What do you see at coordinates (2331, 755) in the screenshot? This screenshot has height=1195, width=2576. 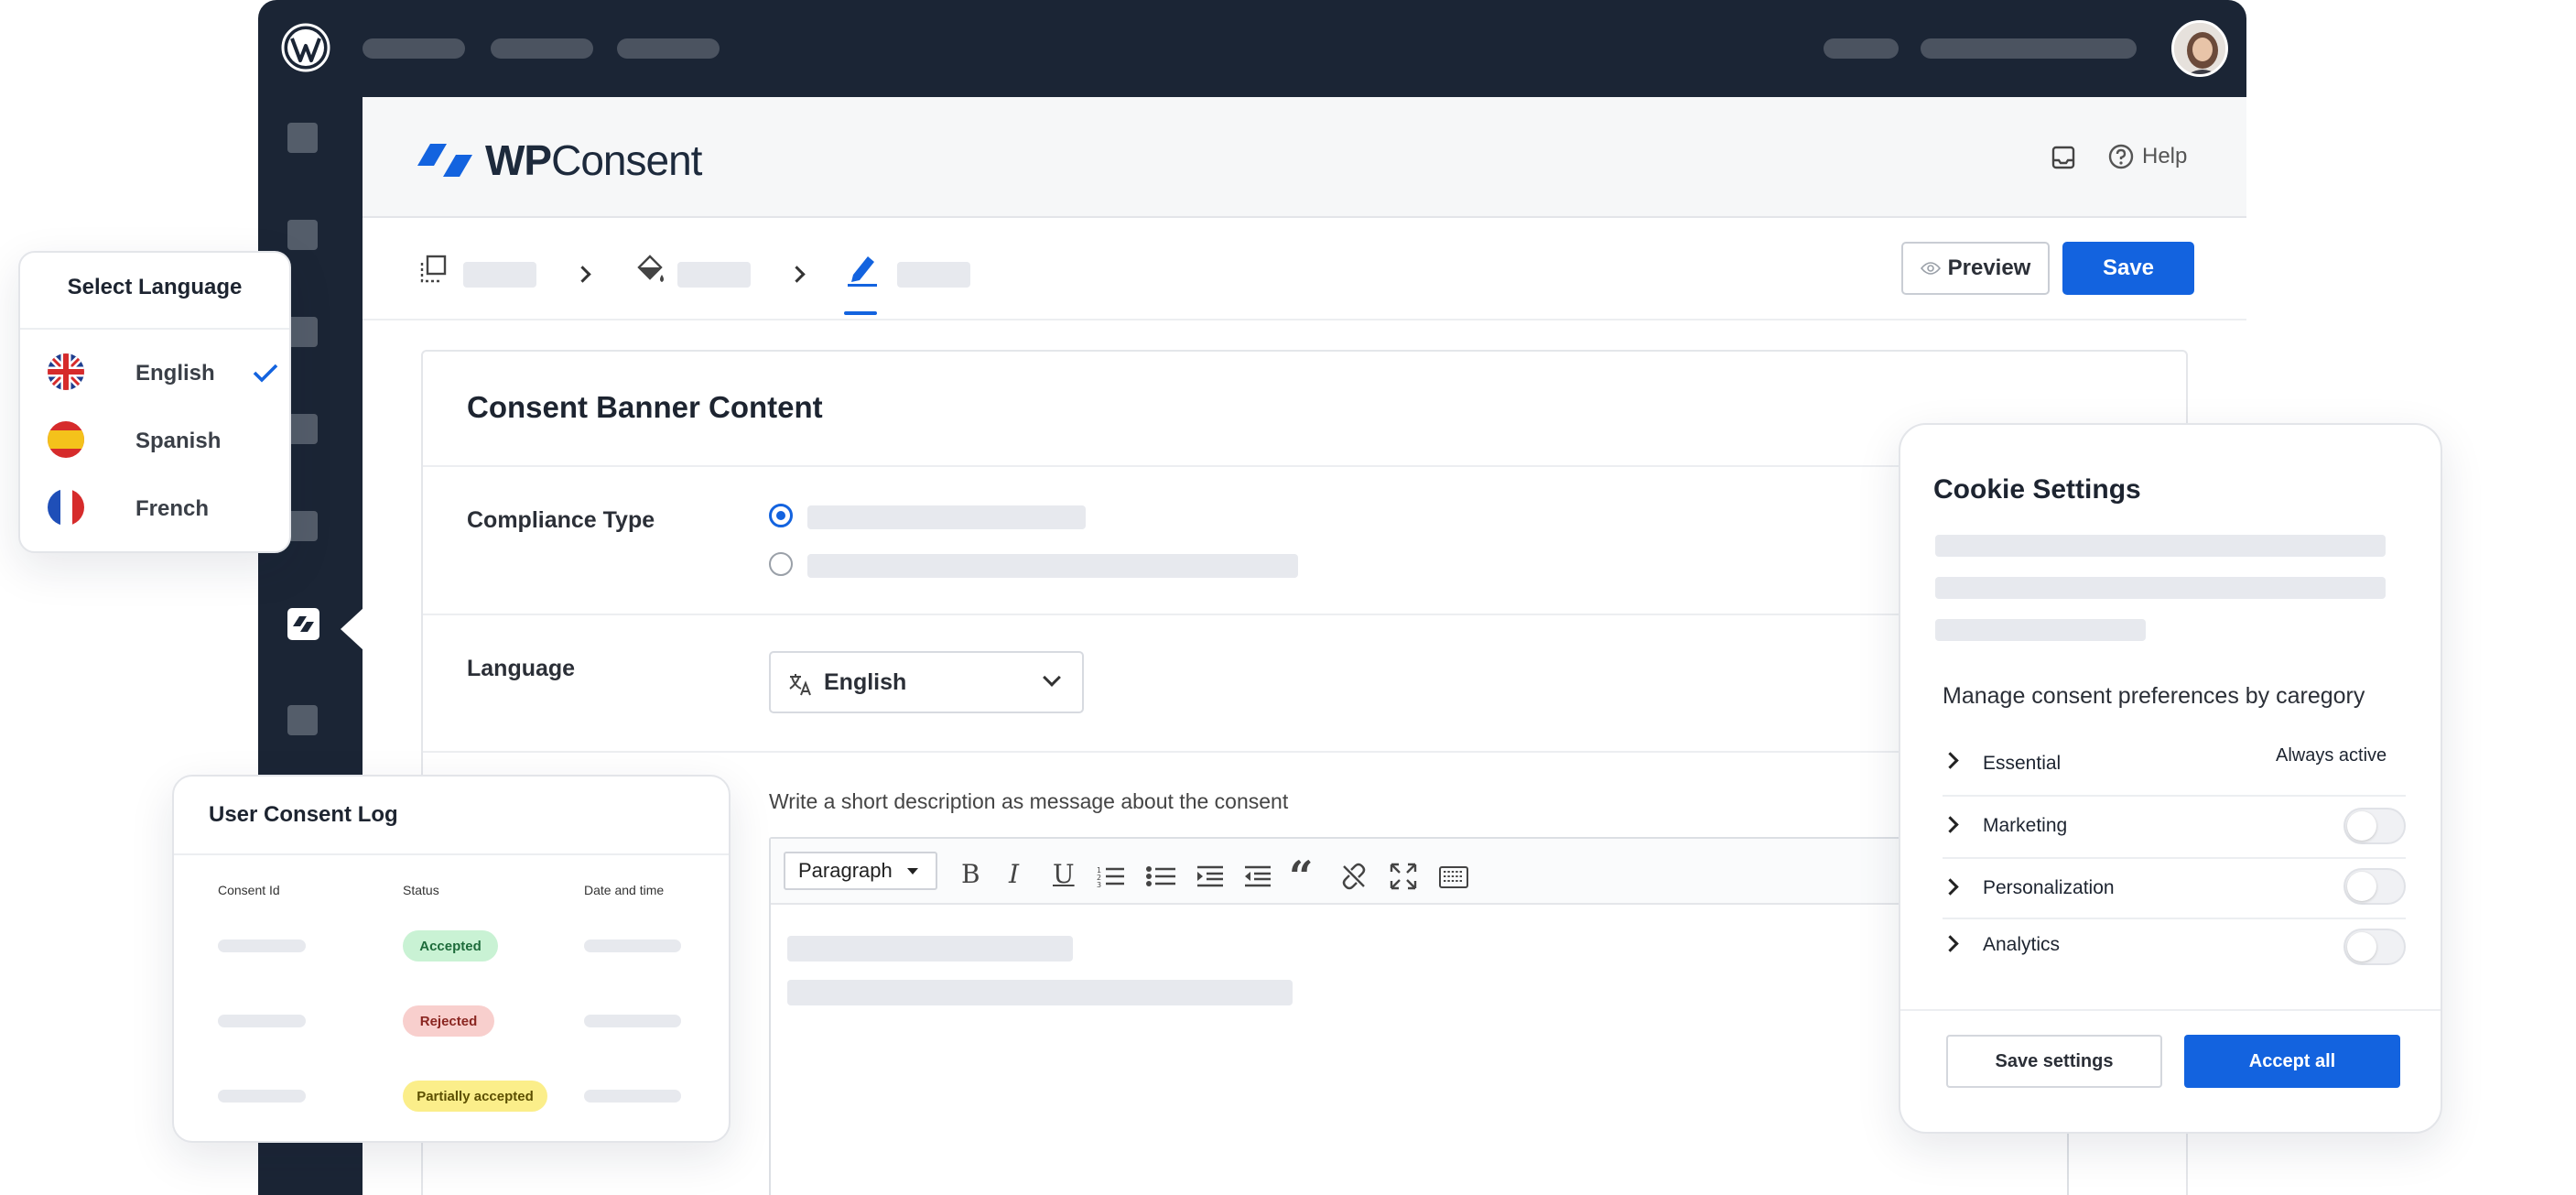 I see `always-active-label: Always active` at bounding box center [2331, 755].